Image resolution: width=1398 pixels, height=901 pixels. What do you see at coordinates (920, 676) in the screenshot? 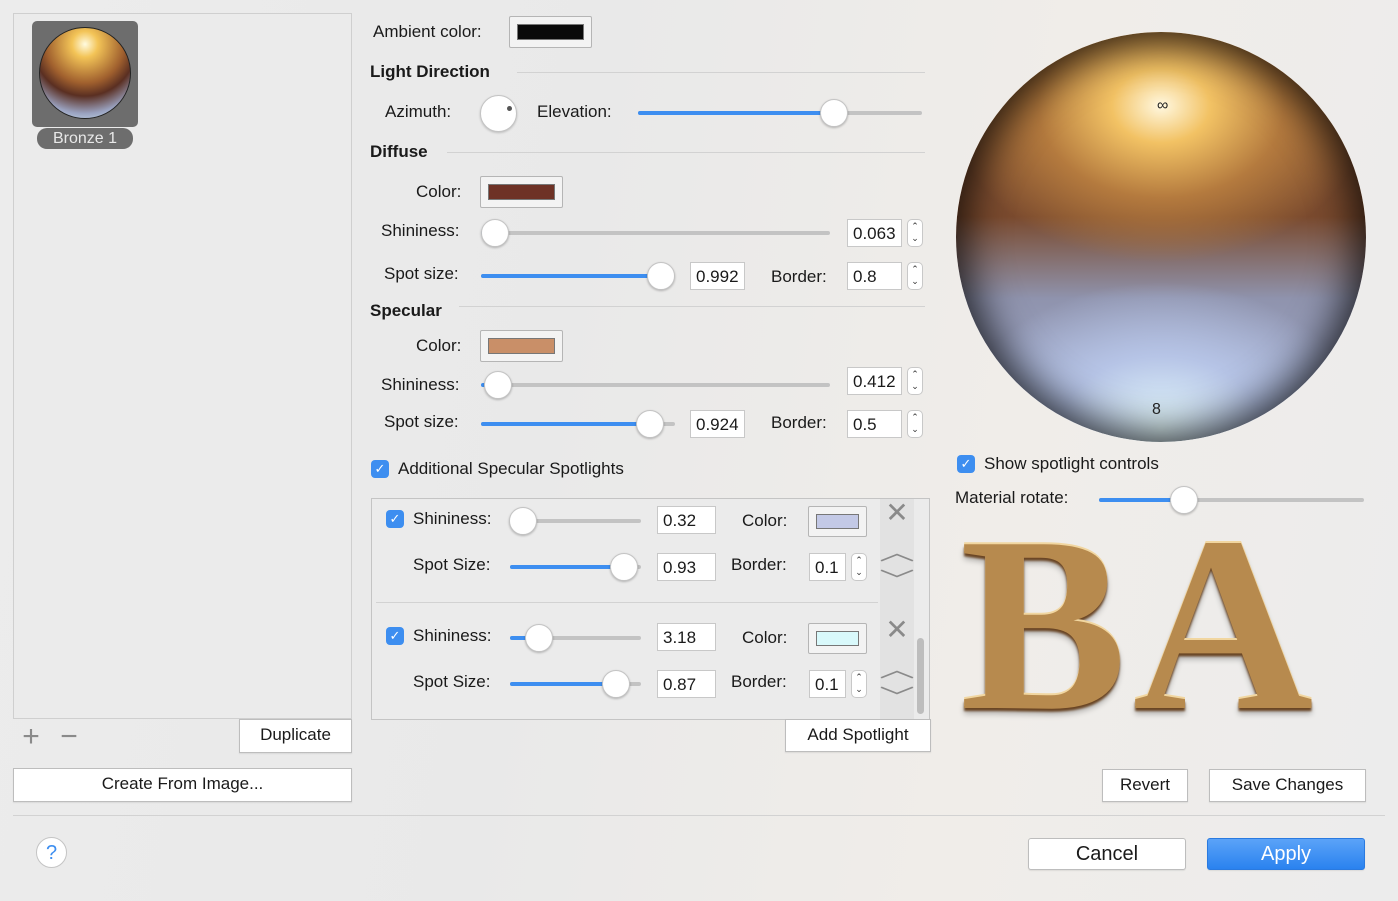
I see `scrollbar` at bounding box center [920, 676].